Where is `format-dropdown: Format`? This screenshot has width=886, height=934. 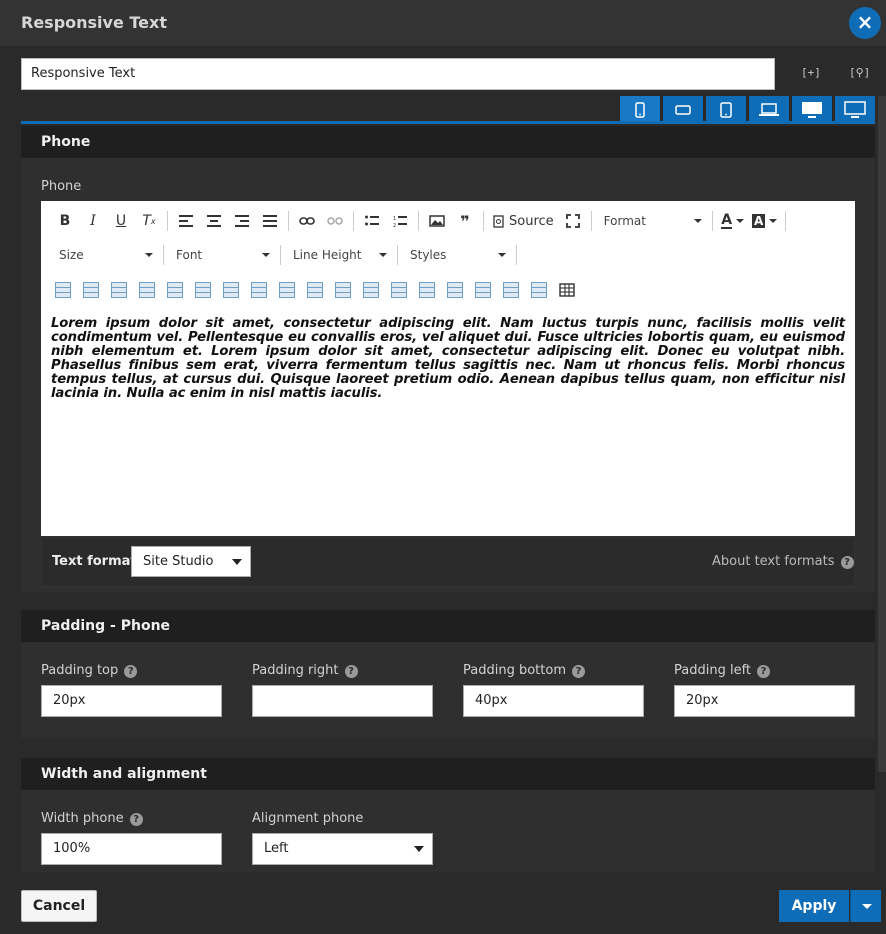
format-dropdown: Format is located at coordinates (652, 221).